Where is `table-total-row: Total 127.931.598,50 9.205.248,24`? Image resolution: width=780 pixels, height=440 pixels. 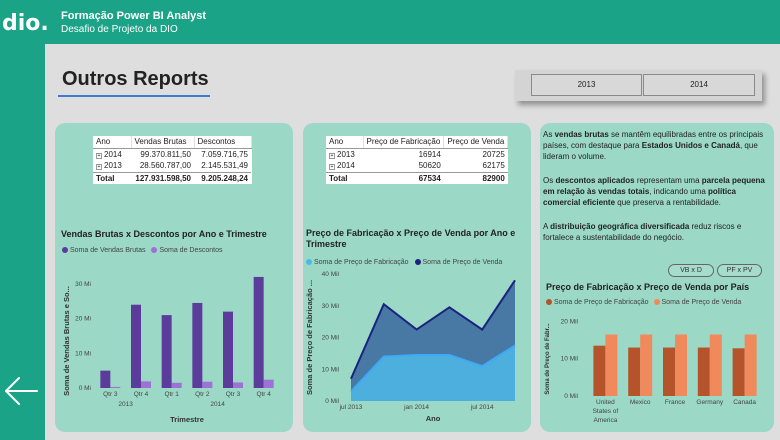
table-total-row: Total 127.931.598,50 9.205.248,24 is located at coordinates (172, 177).